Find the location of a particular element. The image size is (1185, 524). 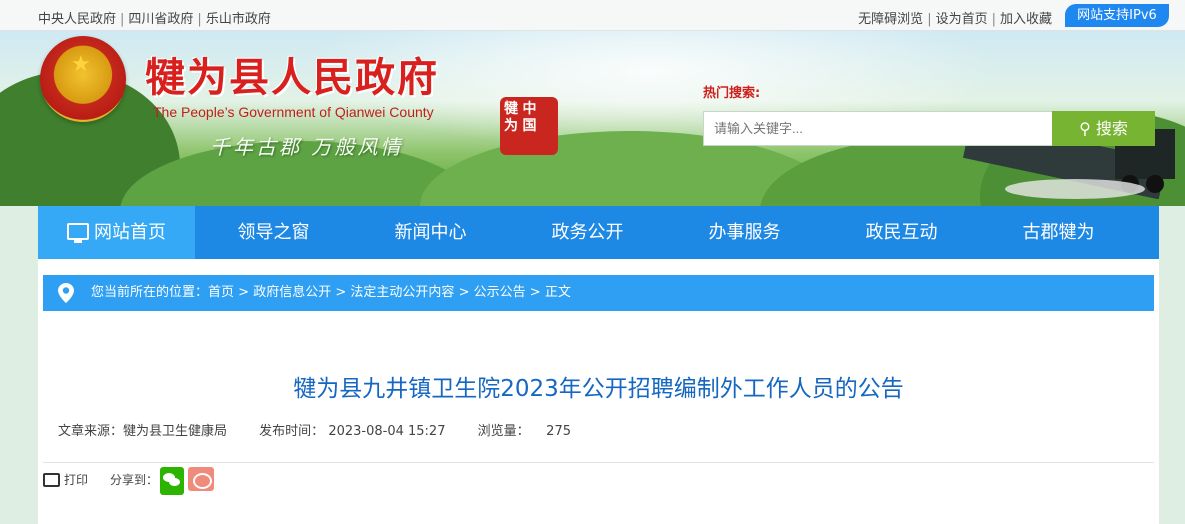

print-button: 打印 is located at coordinates (65, 480).